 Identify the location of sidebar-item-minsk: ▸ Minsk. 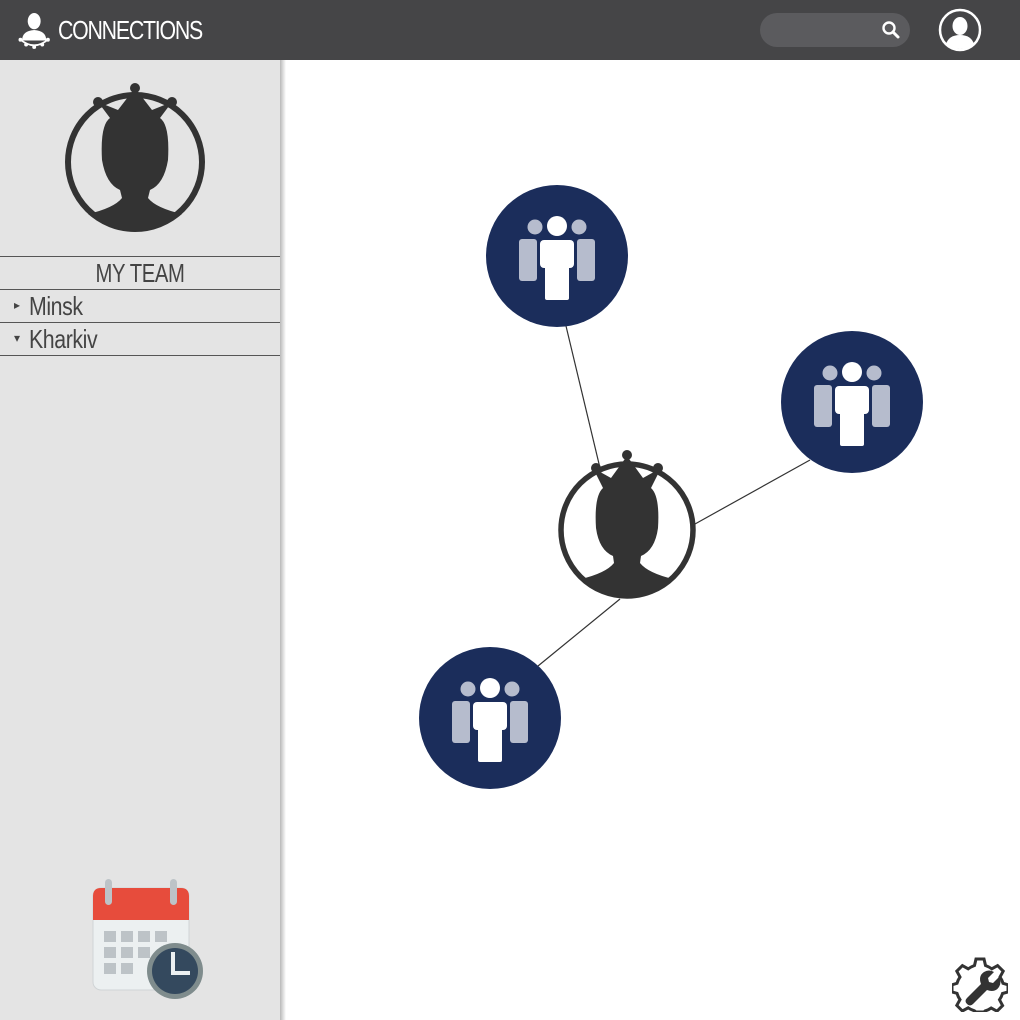
(140, 306).